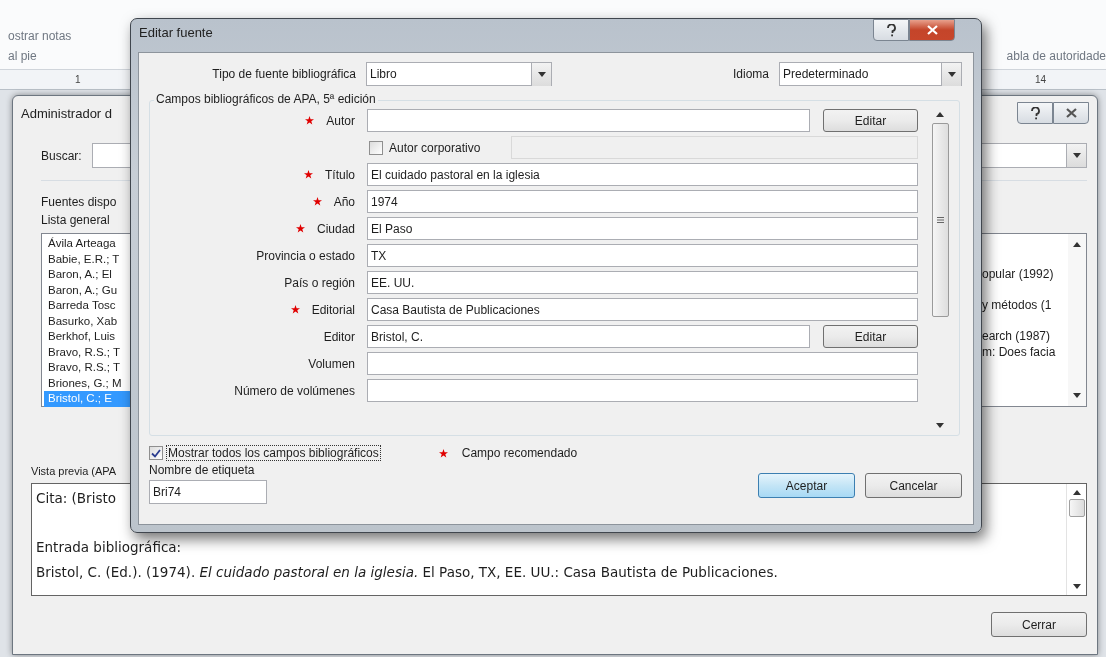  Describe the element at coordinates (40, 56) in the screenshot. I see `ribbon-command: al pie` at that location.